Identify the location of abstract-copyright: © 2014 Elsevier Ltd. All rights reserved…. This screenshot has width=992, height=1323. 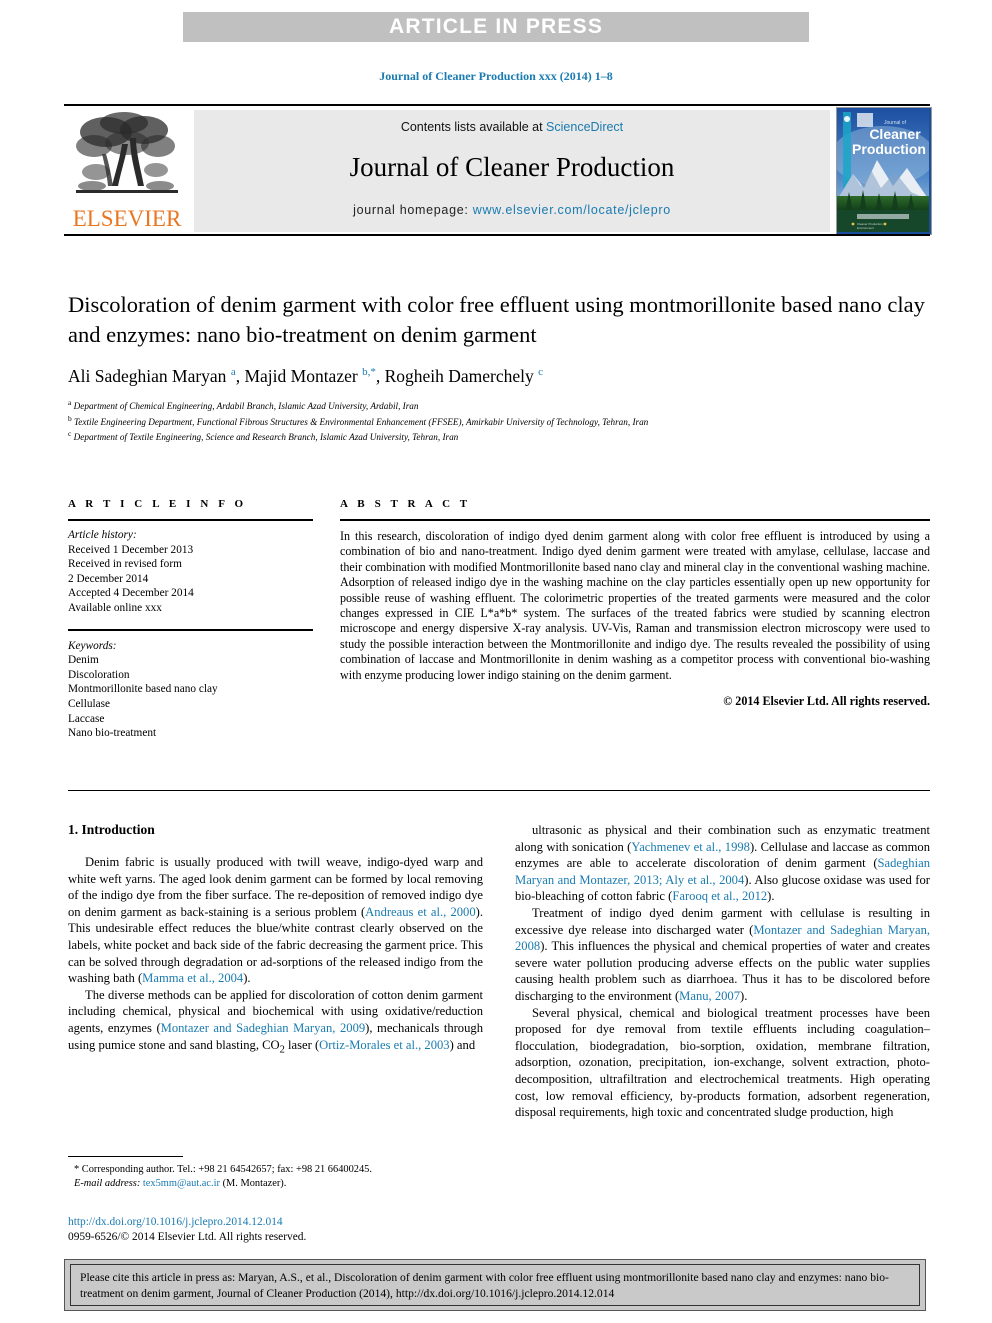
(826, 701).